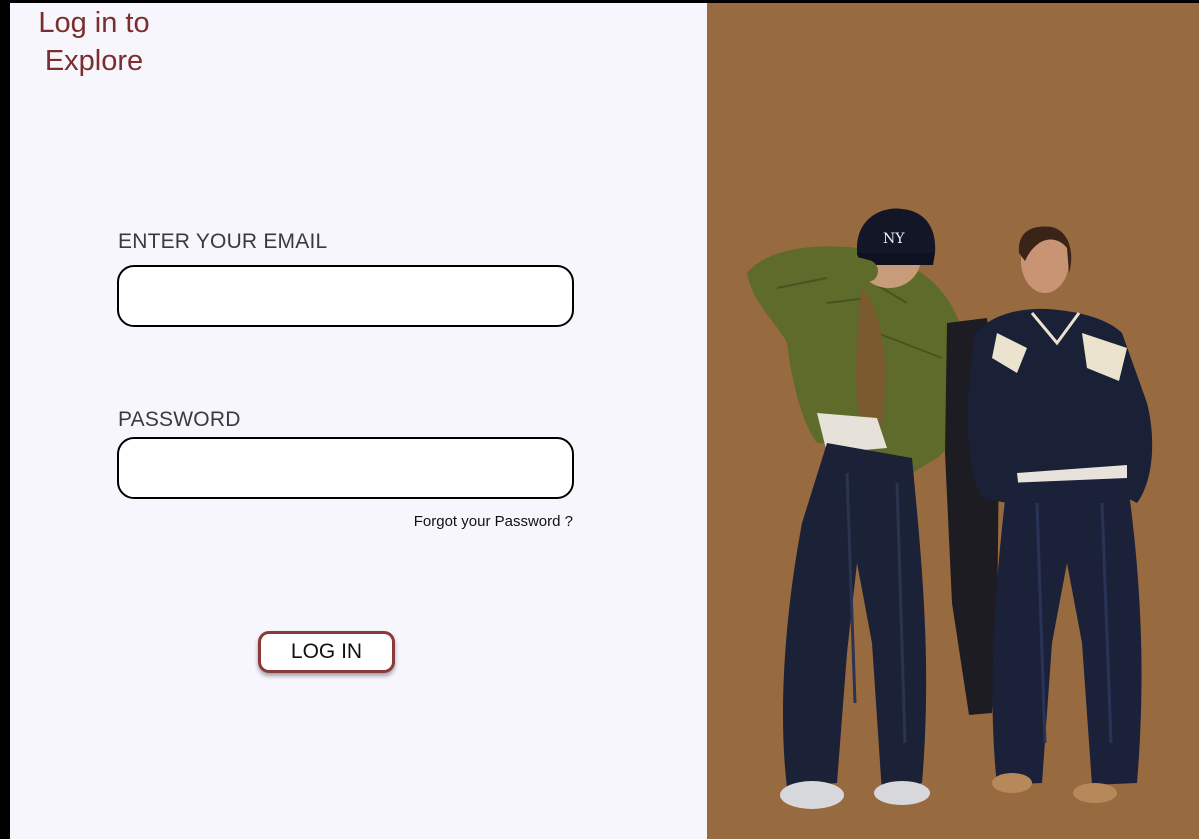 Image resolution: width=1199 pixels, height=839 pixels. What do you see at coordinates (894, 239) in the screenshot?
I see `svg-text: NY` at bounding box center [894, 239].